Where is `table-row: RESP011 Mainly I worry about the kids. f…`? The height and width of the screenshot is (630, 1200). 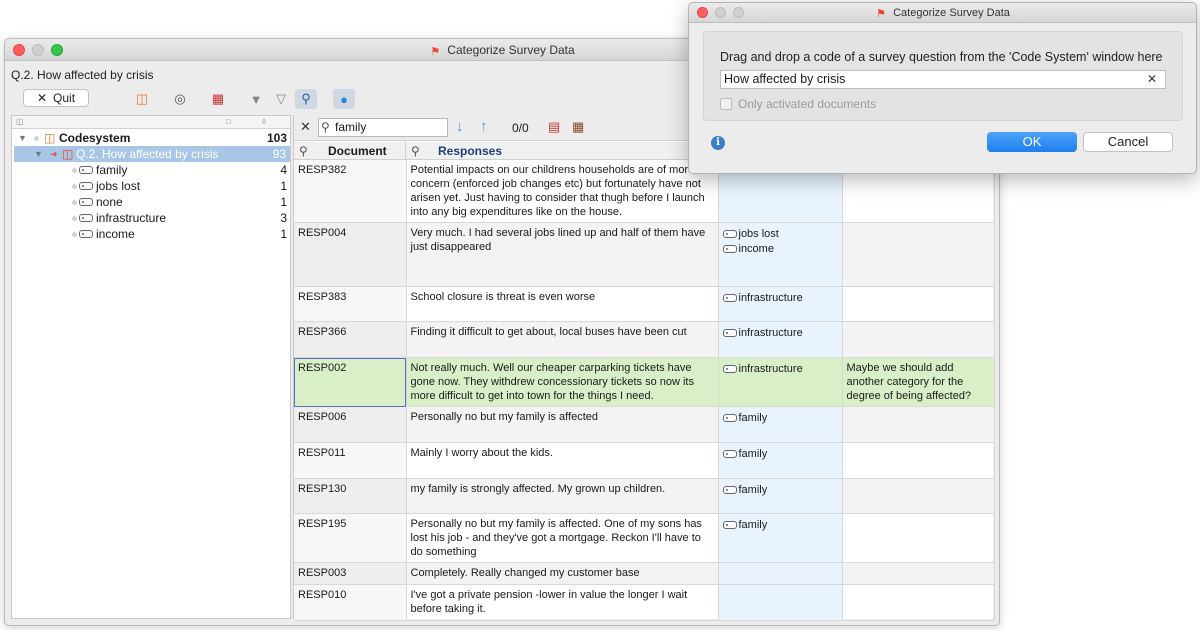 table-row: RESP011 Mainly I worry about the kids. f… is located at coordinates (644, 460).